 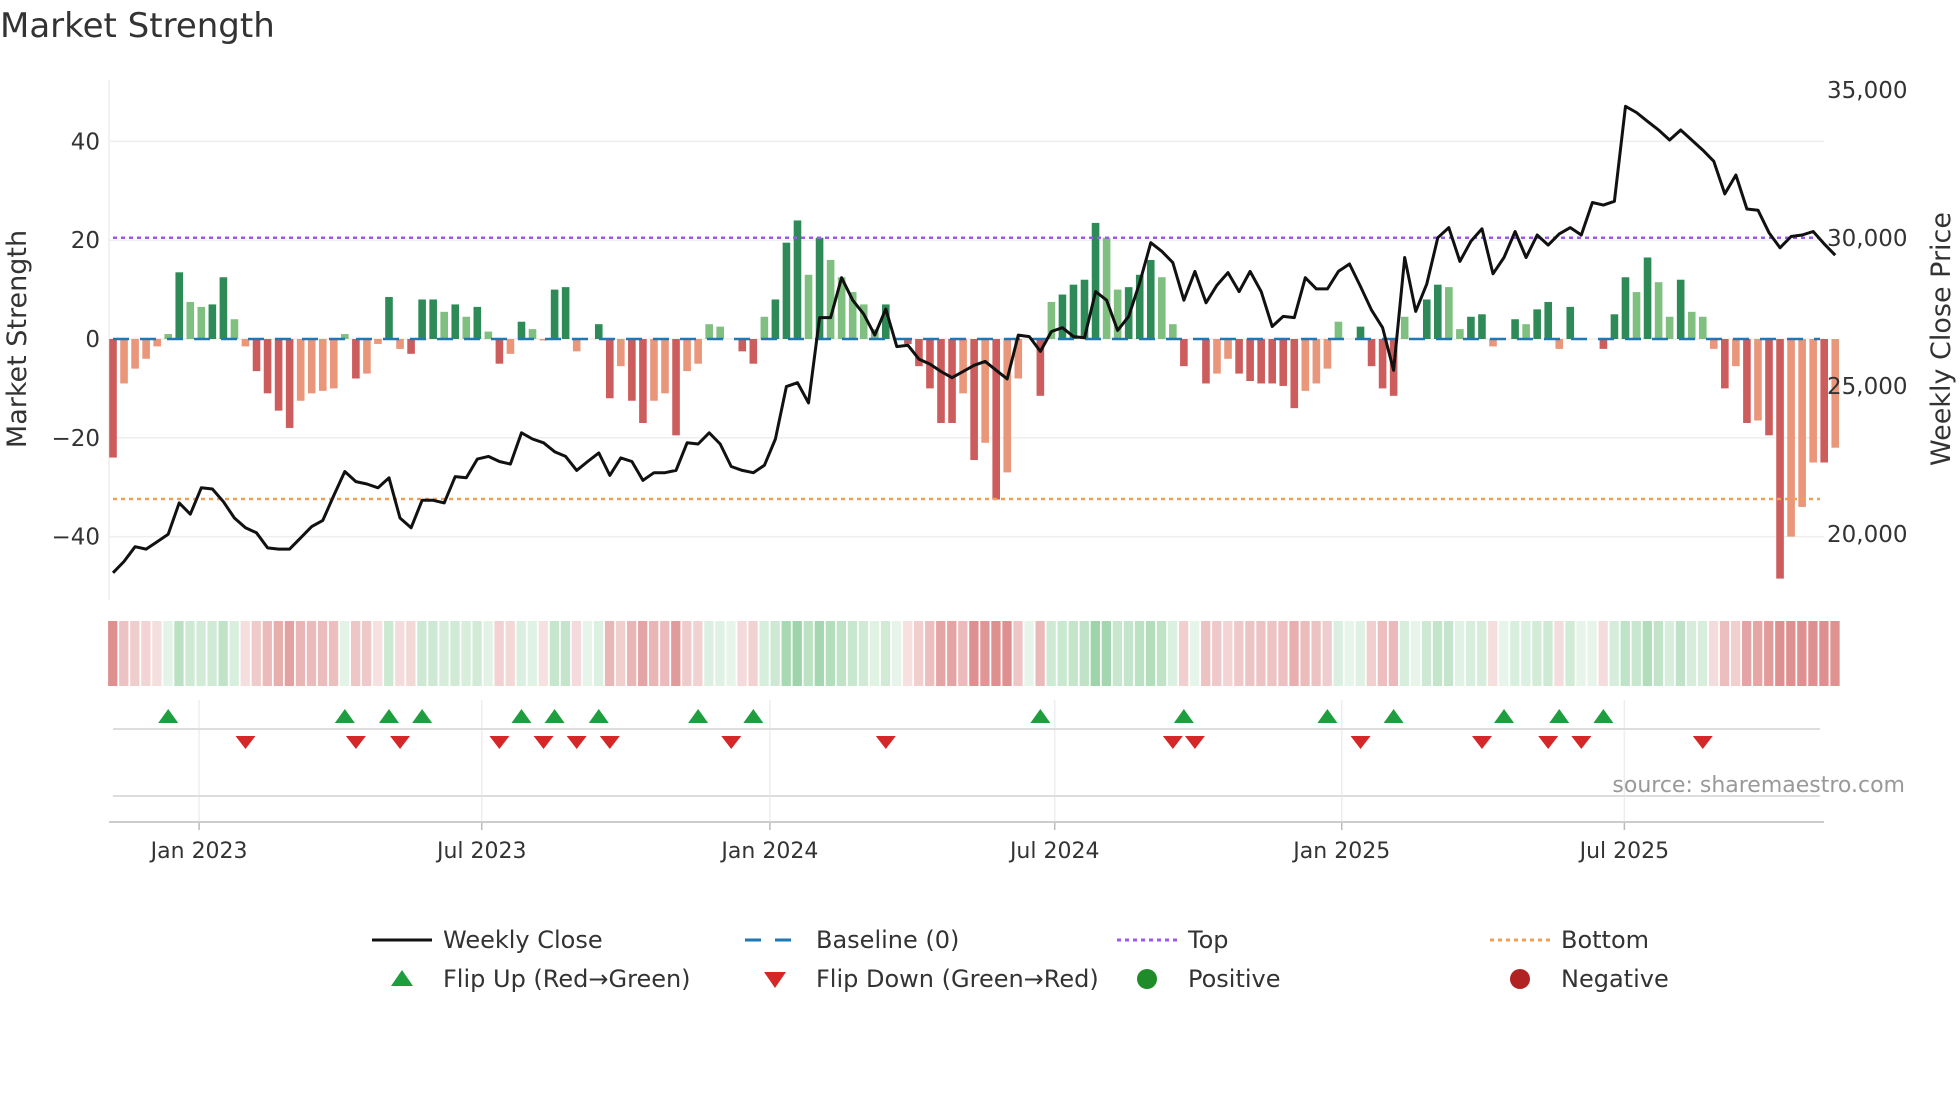 I want to click on legend-label: Top, so click(x=1208, y=940).